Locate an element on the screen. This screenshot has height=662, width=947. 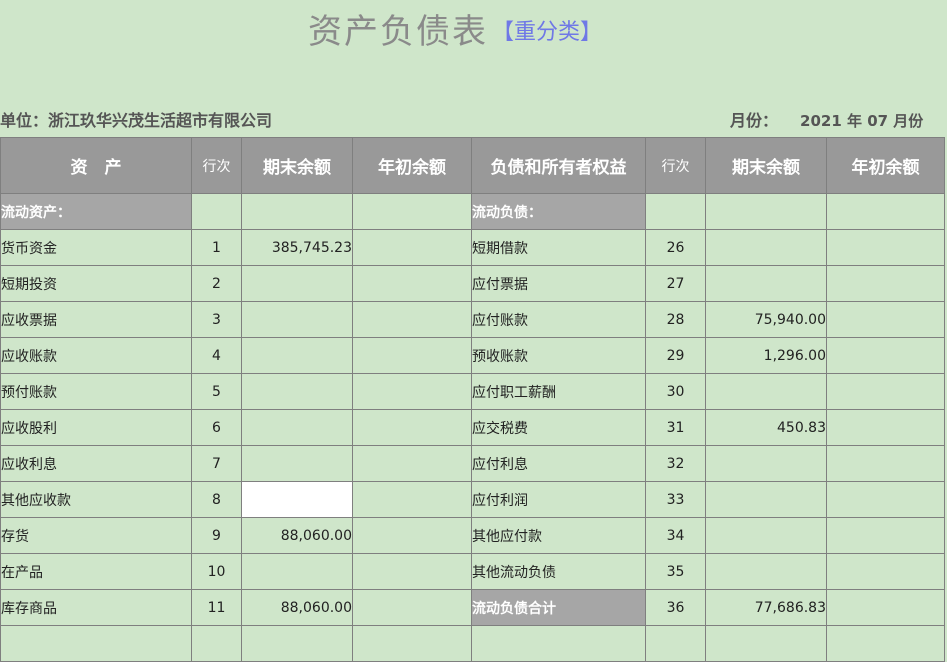
asset-line-cell: 4 is located at coordinates (216, 355).